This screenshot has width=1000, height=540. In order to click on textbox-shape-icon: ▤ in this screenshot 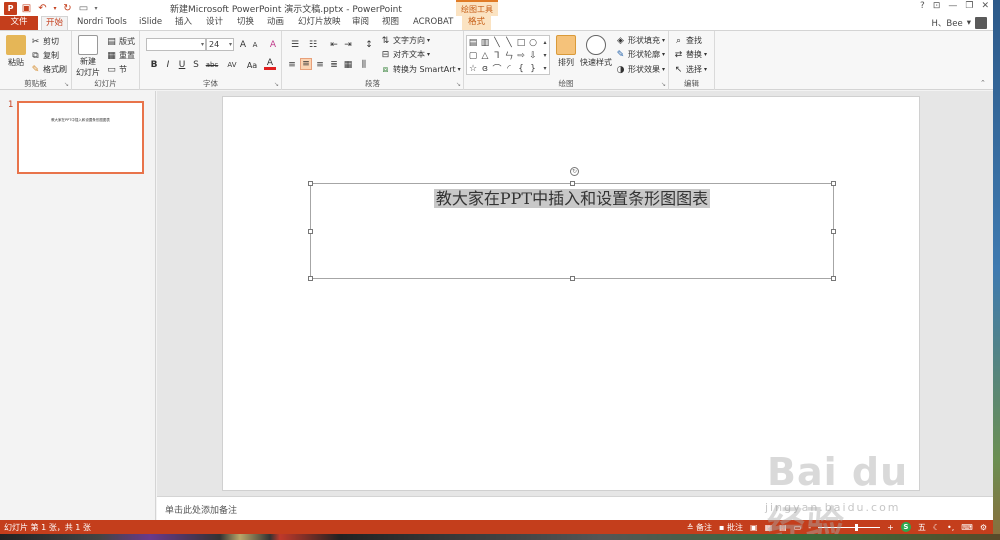, I will do `click(473, 42)`.